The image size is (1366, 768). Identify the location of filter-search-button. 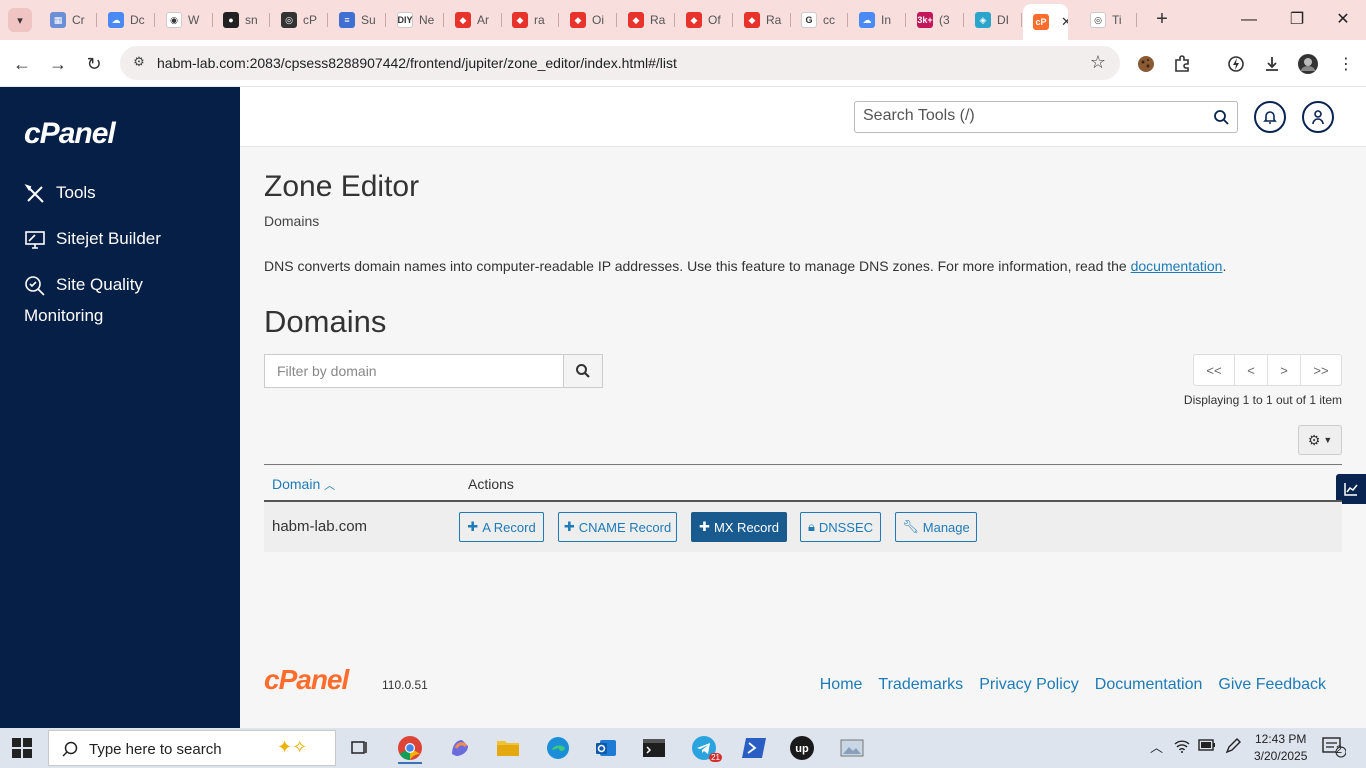
(583, 371).